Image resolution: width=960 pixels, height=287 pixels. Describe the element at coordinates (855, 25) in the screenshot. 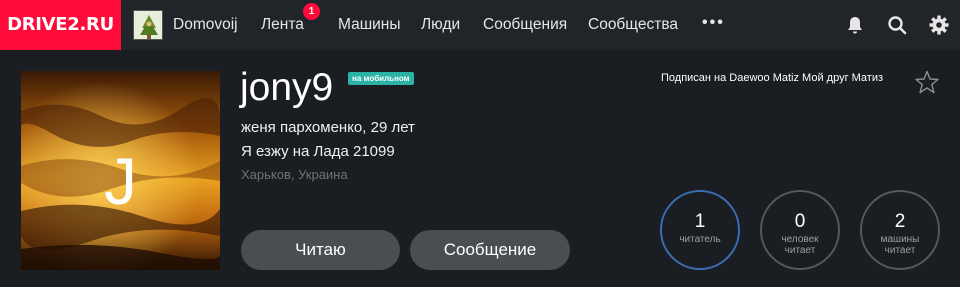

I see `bell-icon` at that location.